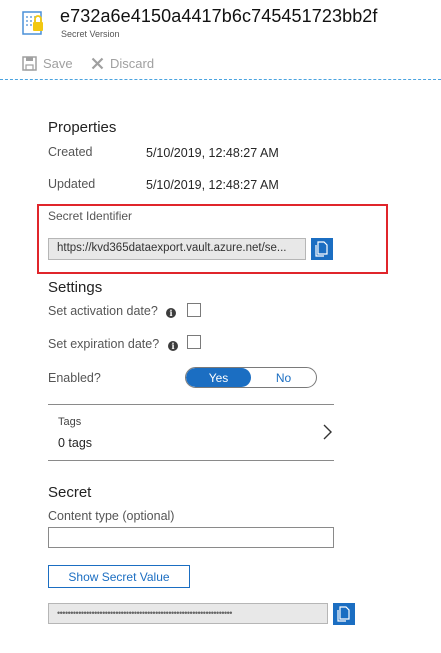 Image resolution: width=441 pixels, height=653 pixels. I want to click on enabled-no-option: No, so click(283, 377).